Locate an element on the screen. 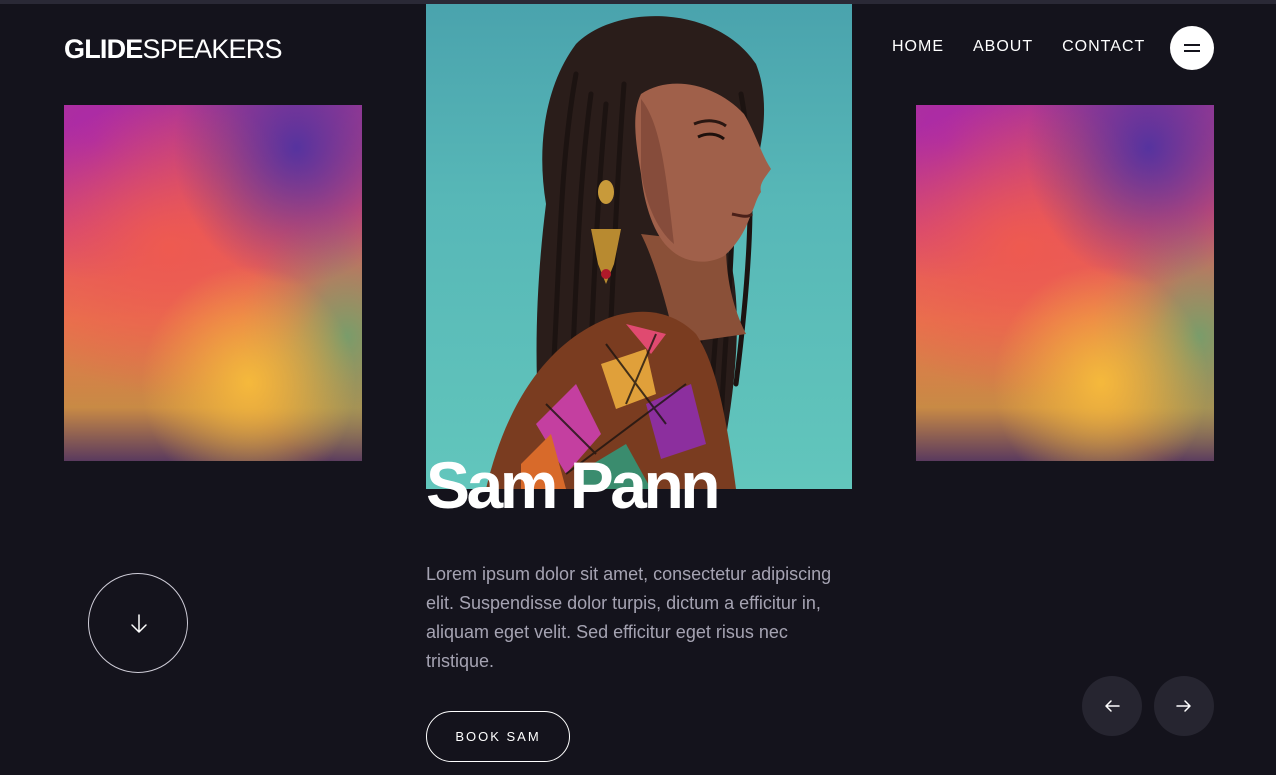 The height and width of the screenshot is (775, 1276). book-speaker-button: BOOK SAM is located at coordinates (498, 736).